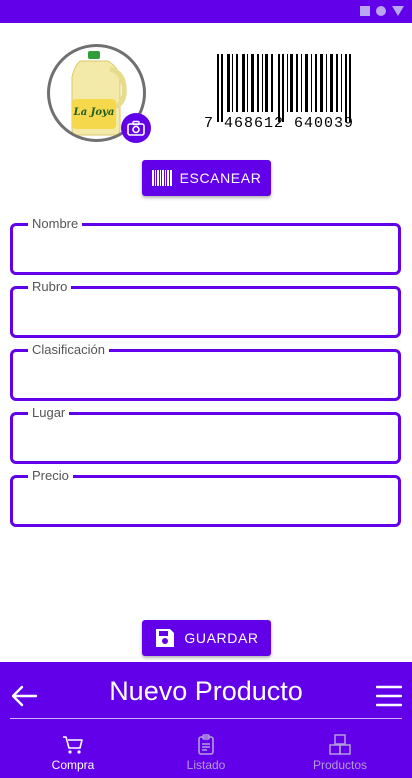 This screenshot has height=778, width=412. I want to click on square-nav-icon, so click(365, 11).